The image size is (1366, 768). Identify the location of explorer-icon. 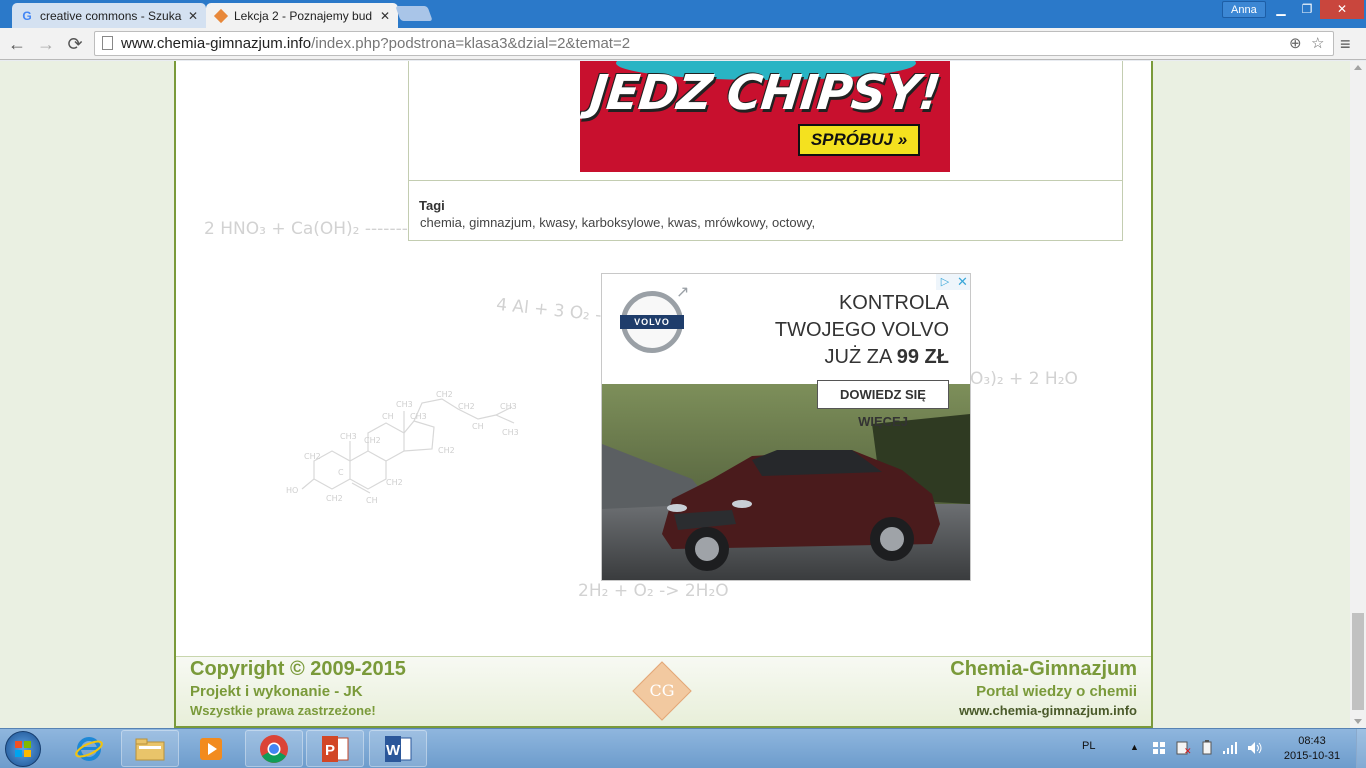
(150, 748).